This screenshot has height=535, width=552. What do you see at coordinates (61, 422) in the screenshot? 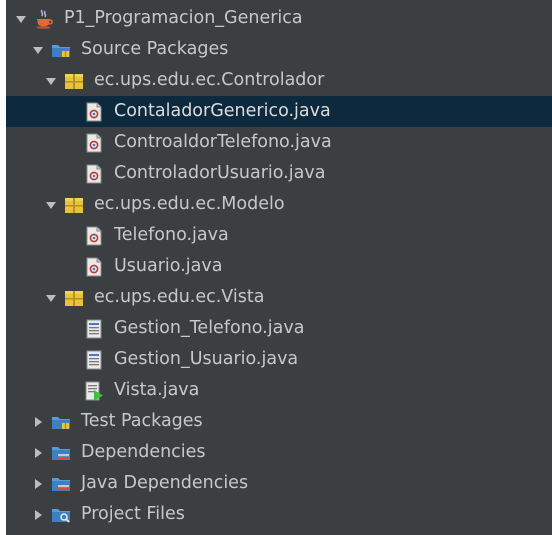
I see `test-packages-icon` at bounding box center [61, 422].